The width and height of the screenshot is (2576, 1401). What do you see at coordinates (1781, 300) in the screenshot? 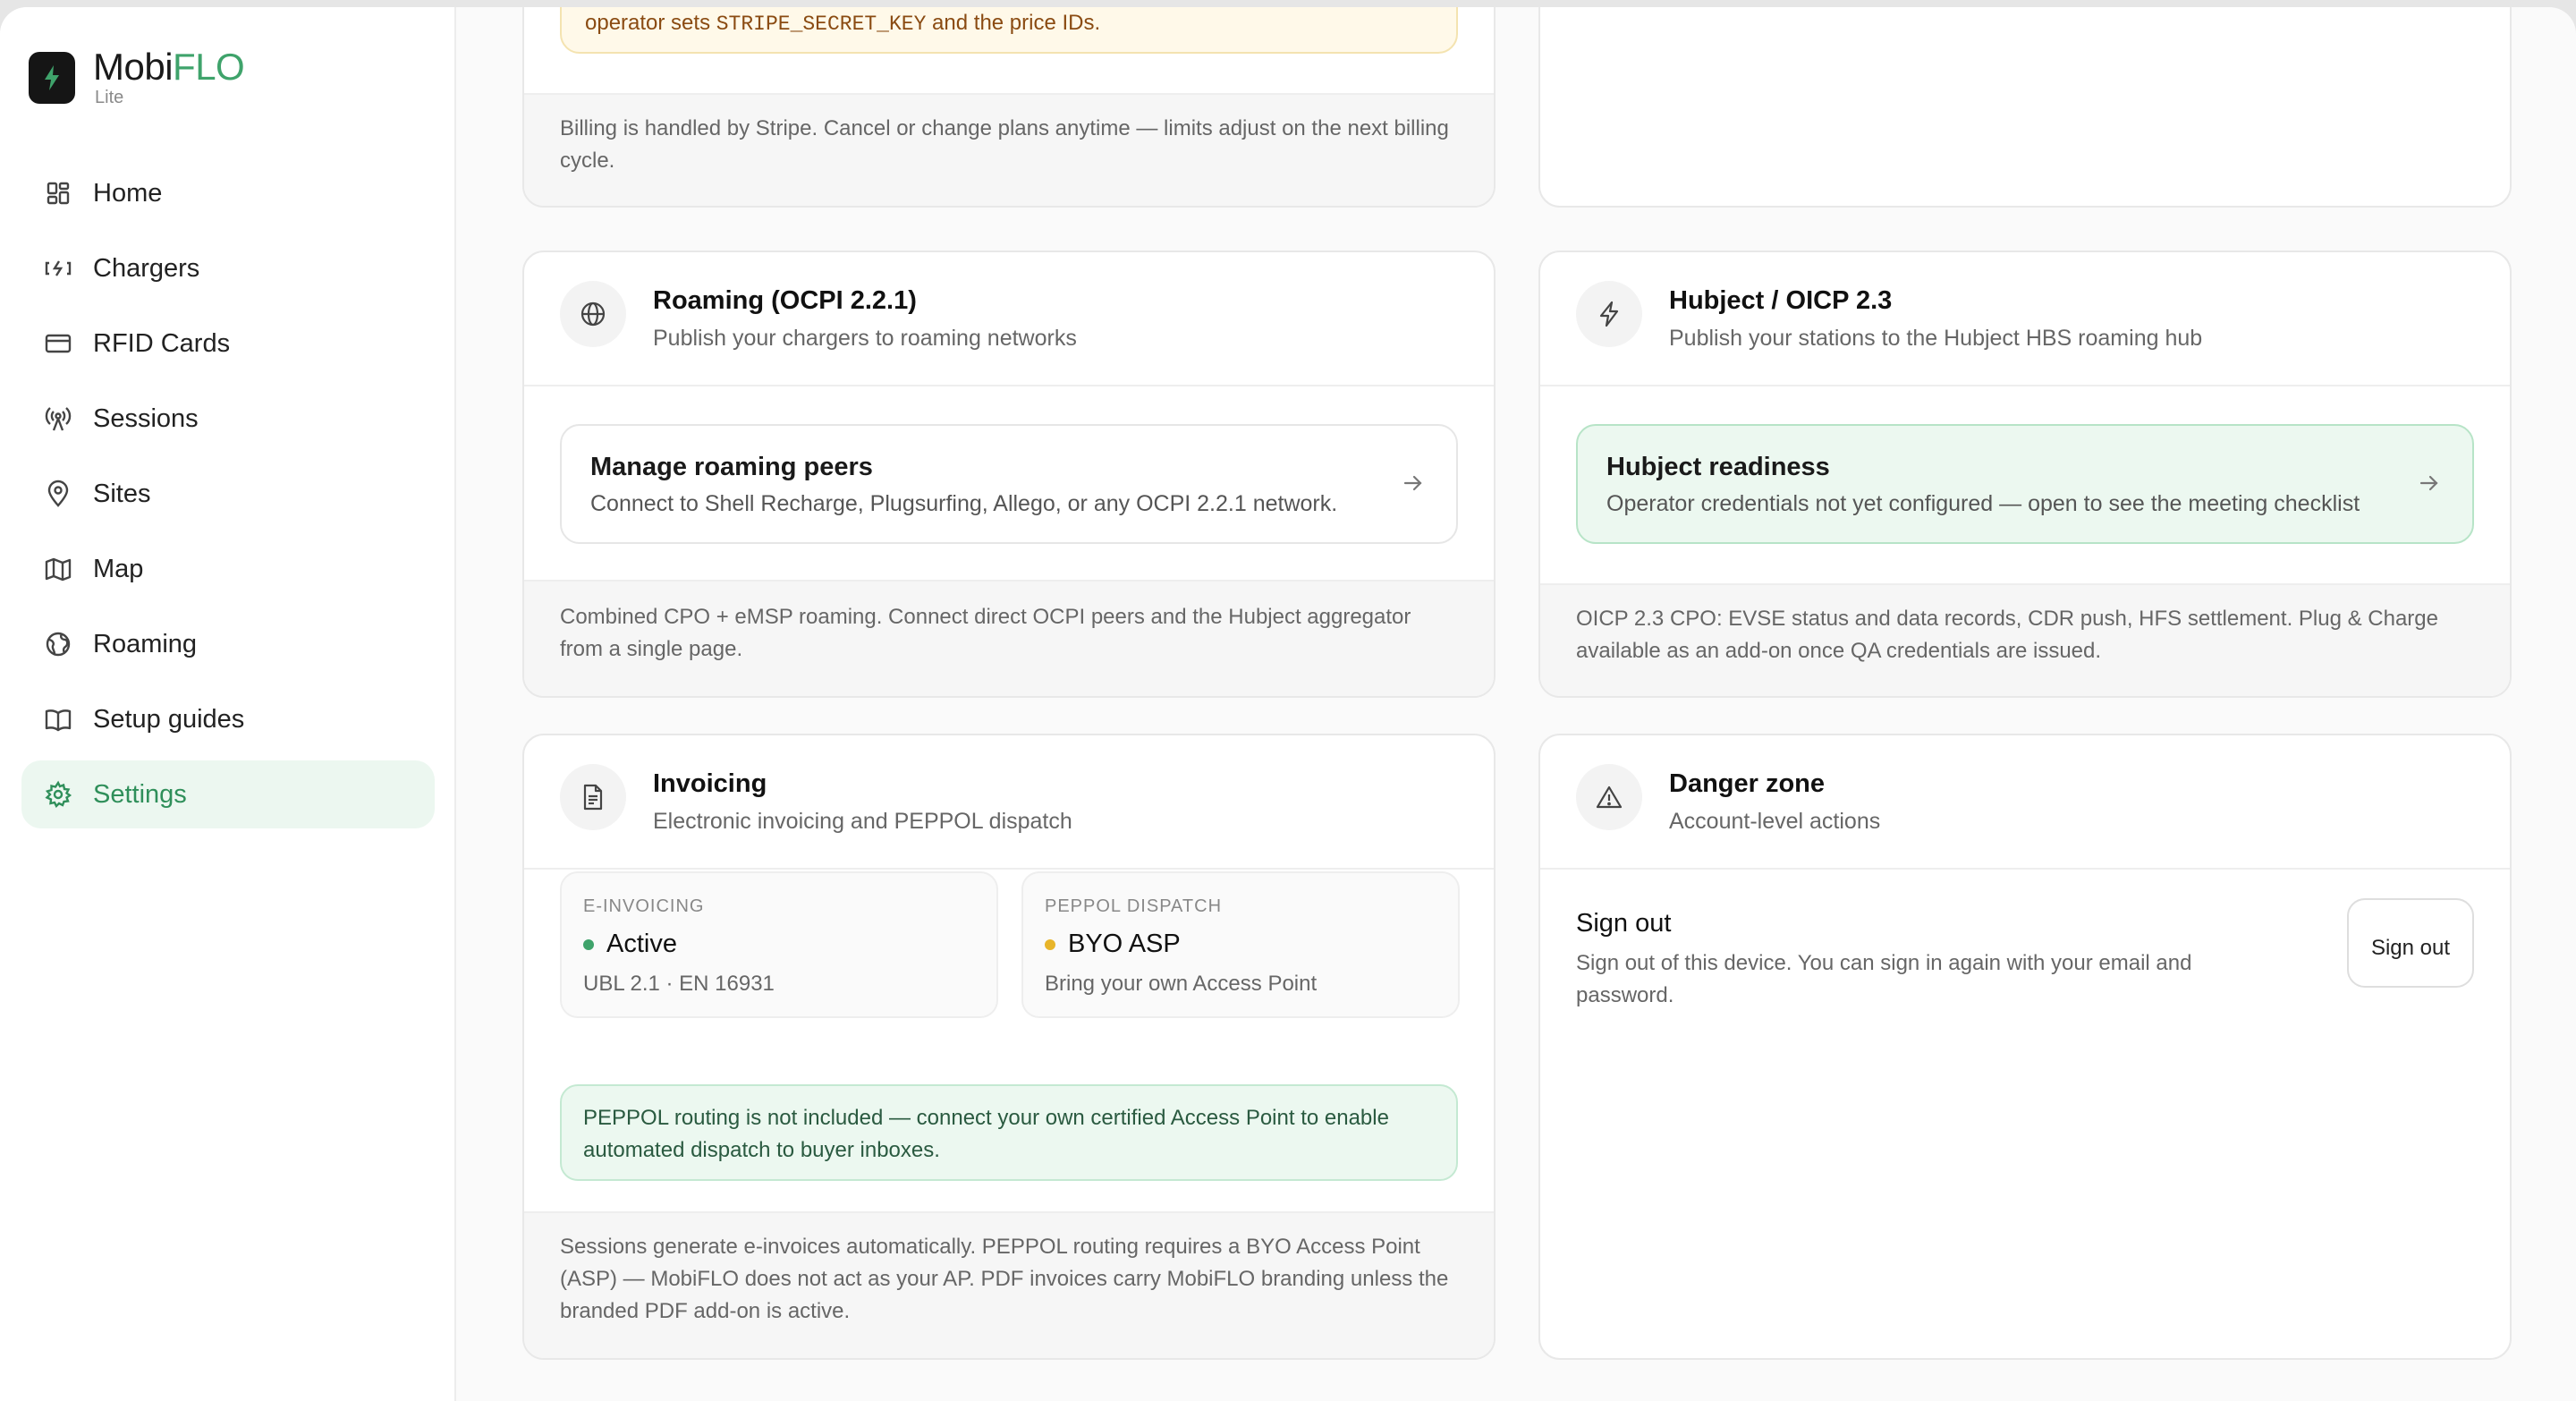
I see `hubject-title: Hubject / OICP 2.3` at bounding box center [1781, 300].